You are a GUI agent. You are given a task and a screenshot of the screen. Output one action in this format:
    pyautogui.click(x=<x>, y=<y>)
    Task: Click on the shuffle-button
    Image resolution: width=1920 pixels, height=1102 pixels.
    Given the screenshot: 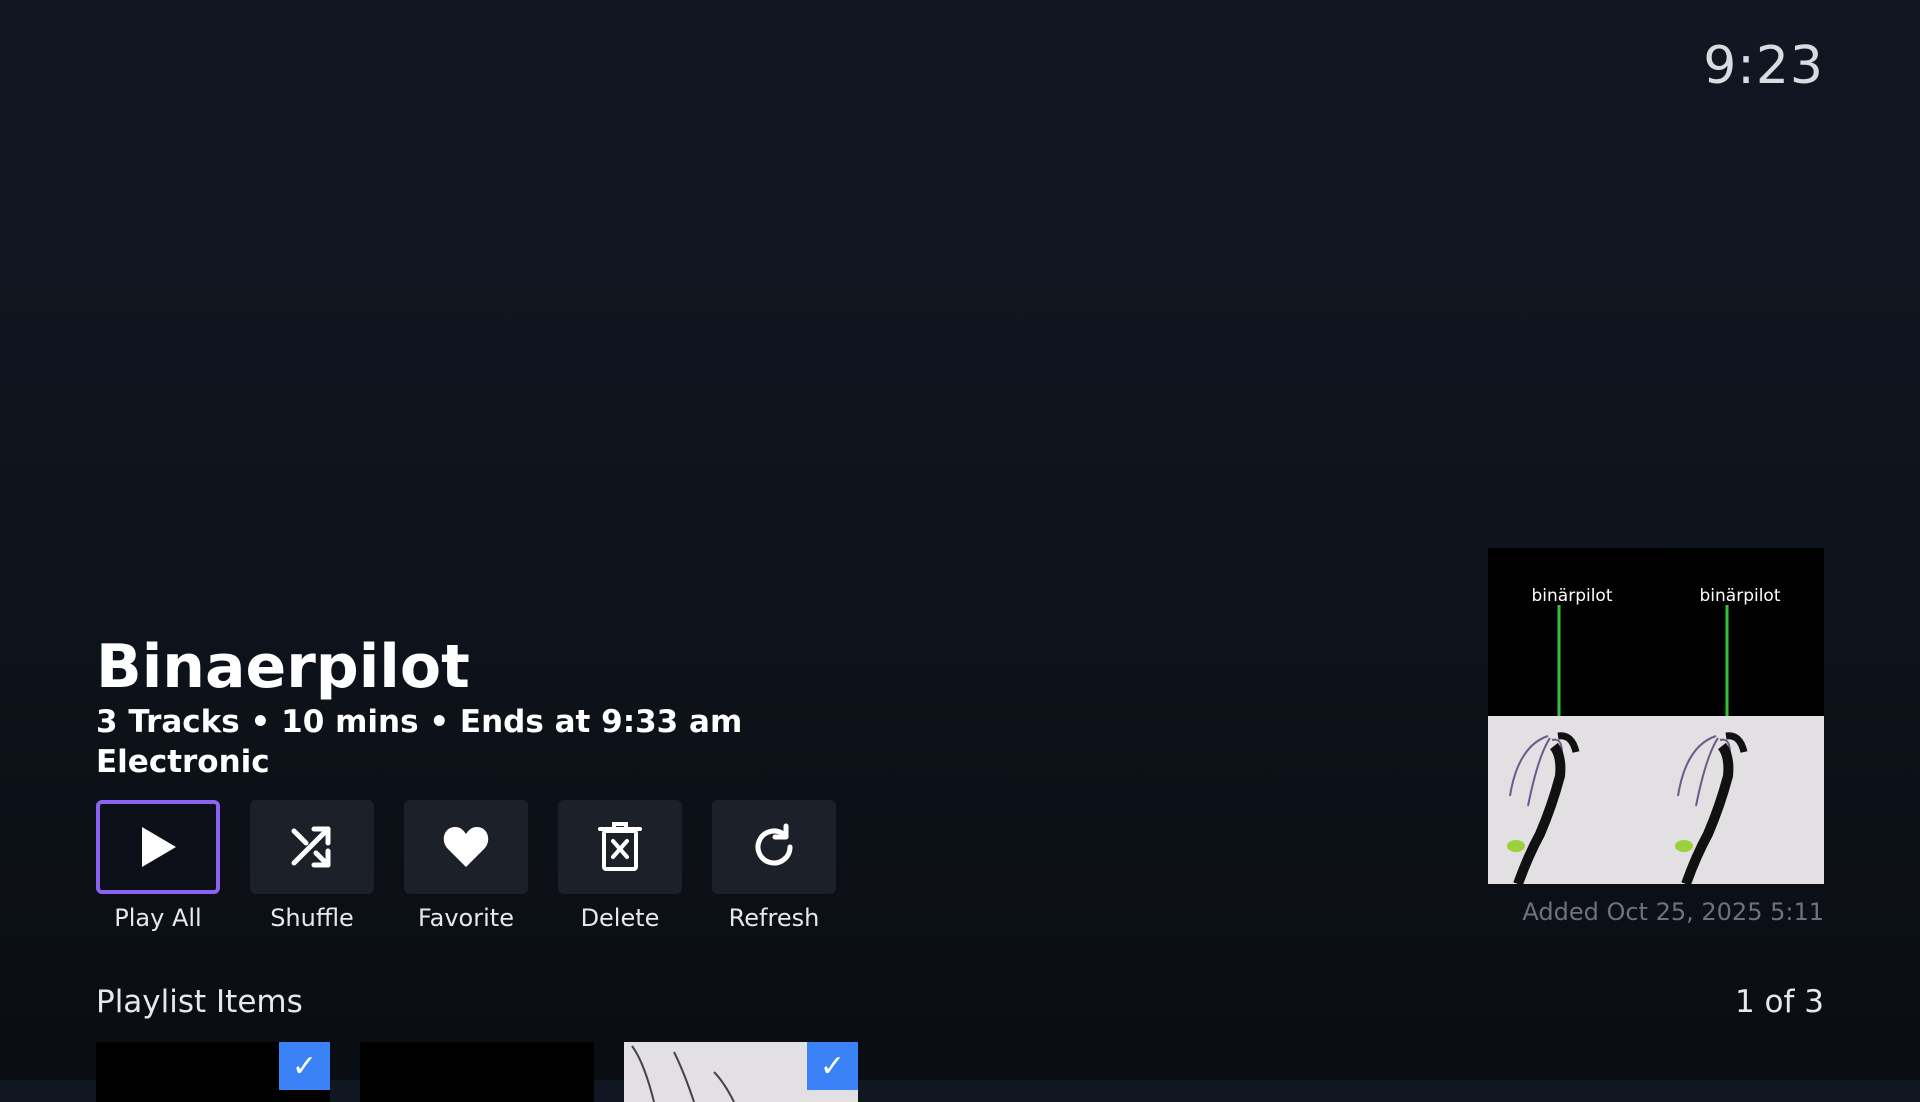 What is the action you would take?
    pyautogui.click(x=312, y=847)
    